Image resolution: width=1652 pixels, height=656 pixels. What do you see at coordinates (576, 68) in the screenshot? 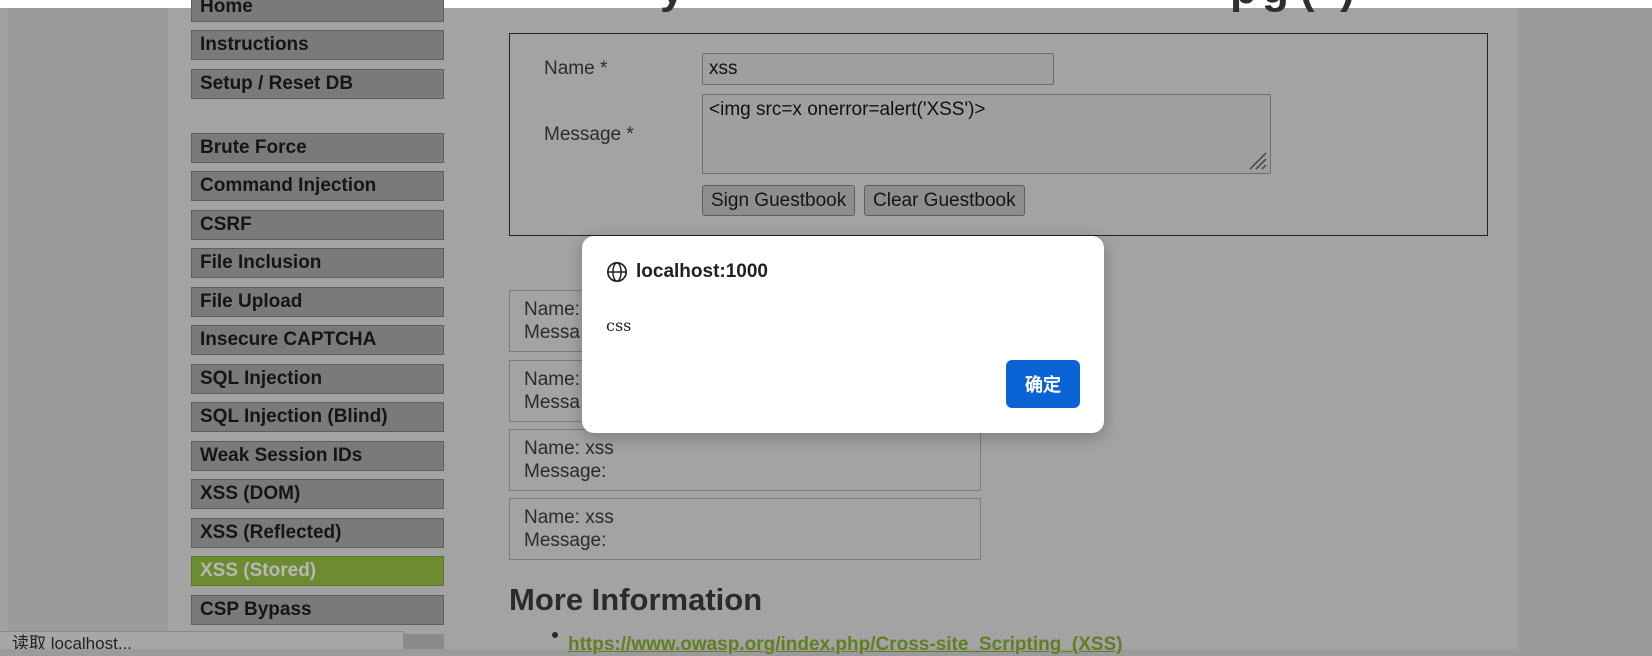
I see `name-label: Name *` at bounding box center [576, 68].